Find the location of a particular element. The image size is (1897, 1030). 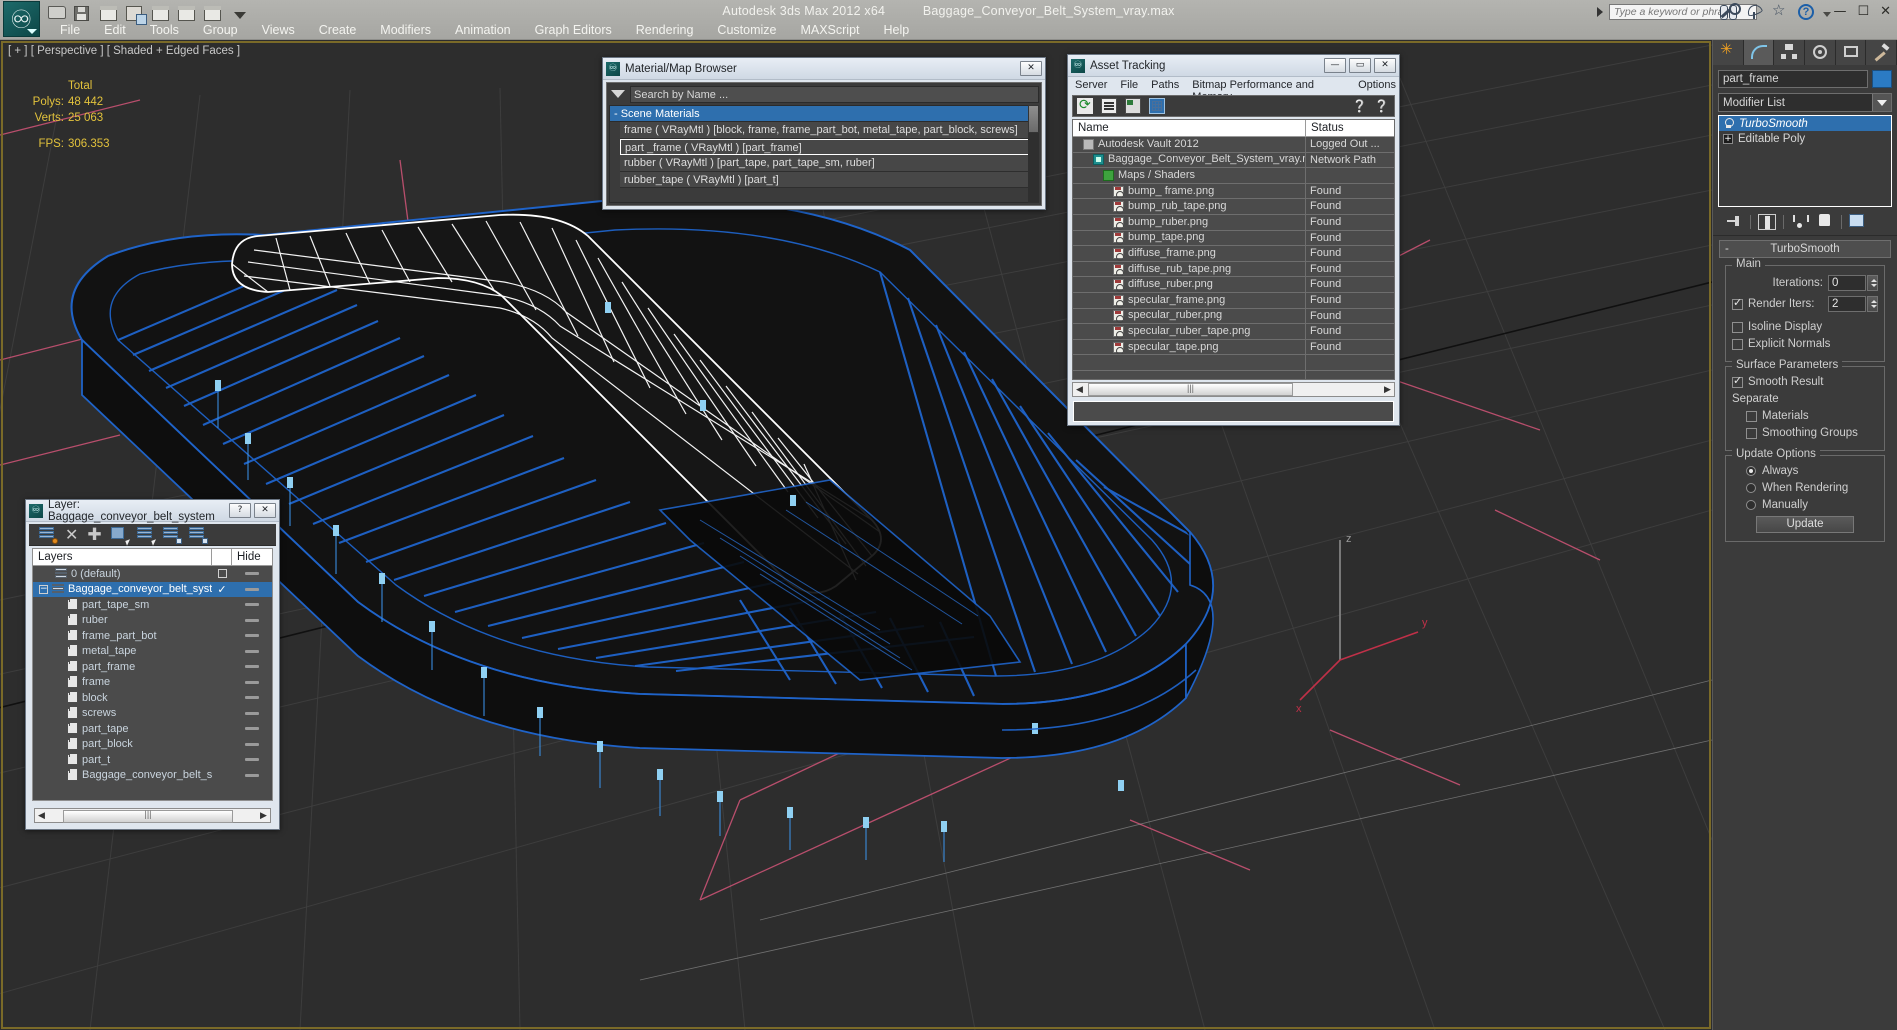

list-view-icon is located at coordinates (1109, 106).